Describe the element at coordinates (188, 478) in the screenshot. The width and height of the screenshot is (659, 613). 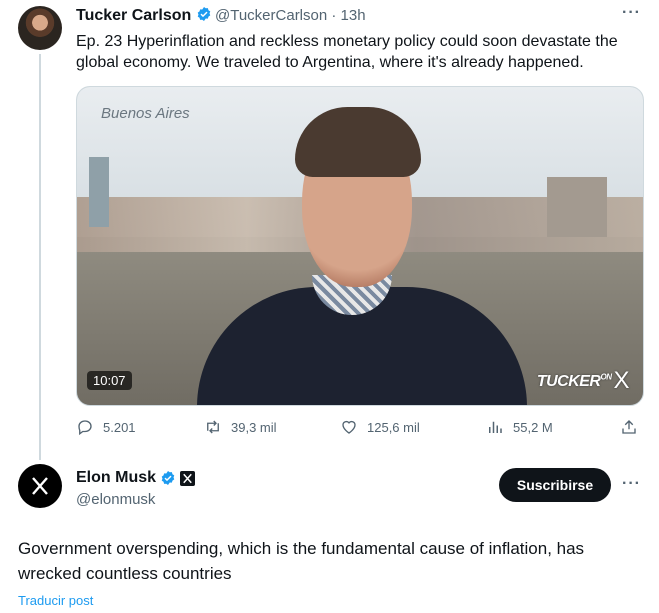
I see `x-affiliate-badge-icon` at that location.